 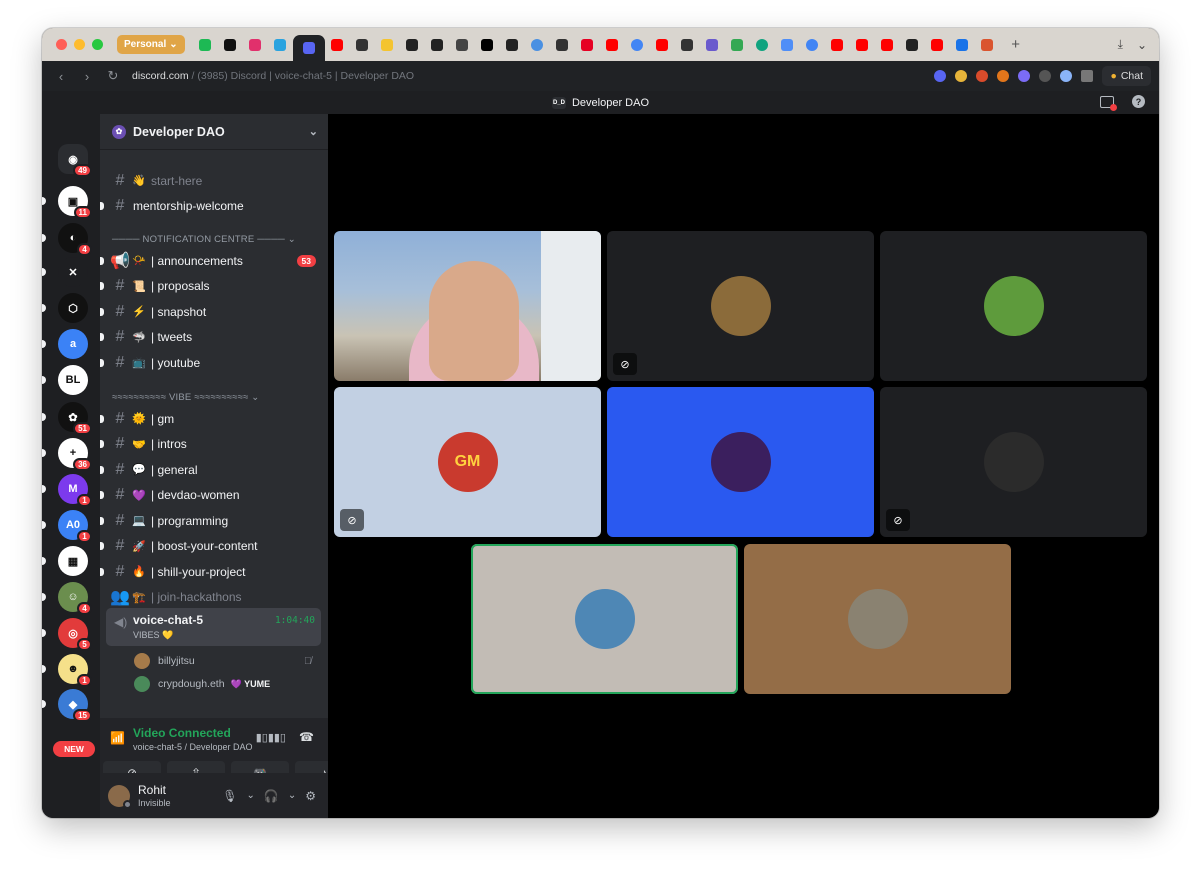 What do you see at coordinates (787, 45) in the screenshot?
I see `gemini-icon` at bounding box center [787, 45].